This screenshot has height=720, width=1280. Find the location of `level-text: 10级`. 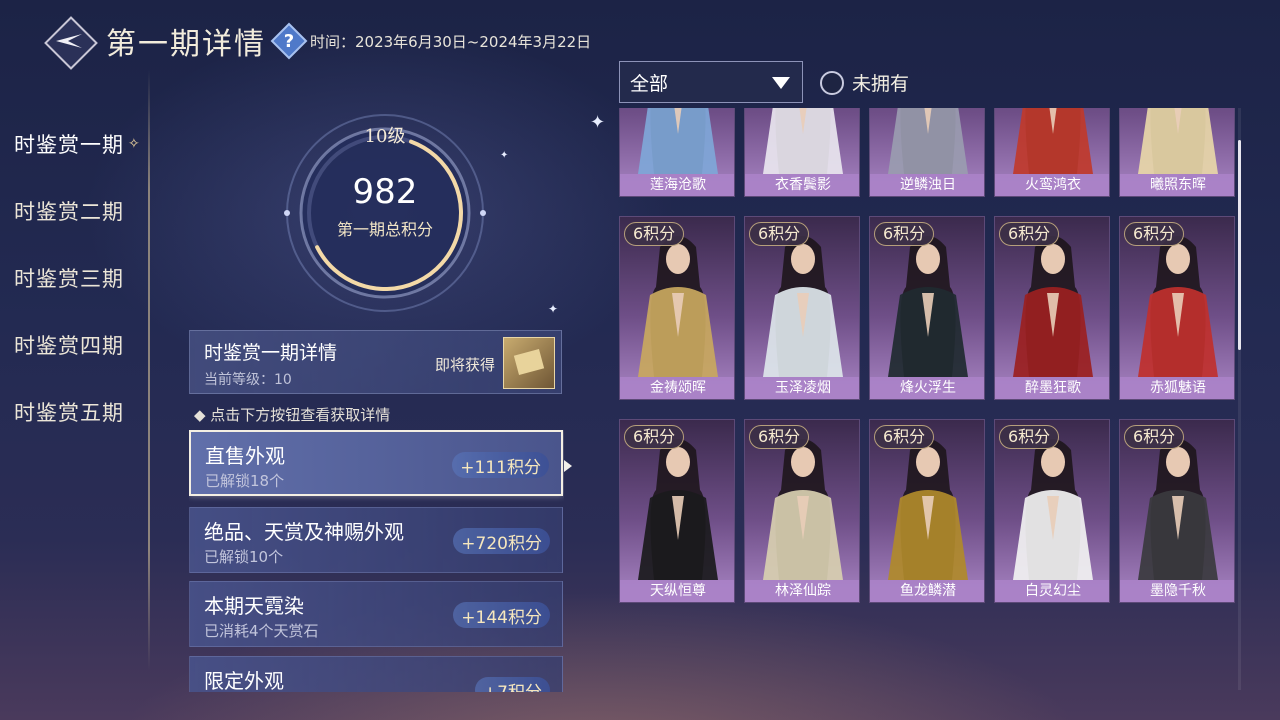

level-text: 10级 is located at coordinates (385, 136).